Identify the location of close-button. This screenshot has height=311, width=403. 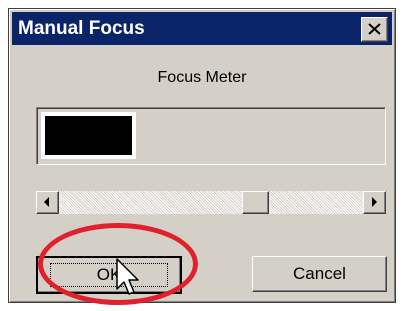
(374, 29).